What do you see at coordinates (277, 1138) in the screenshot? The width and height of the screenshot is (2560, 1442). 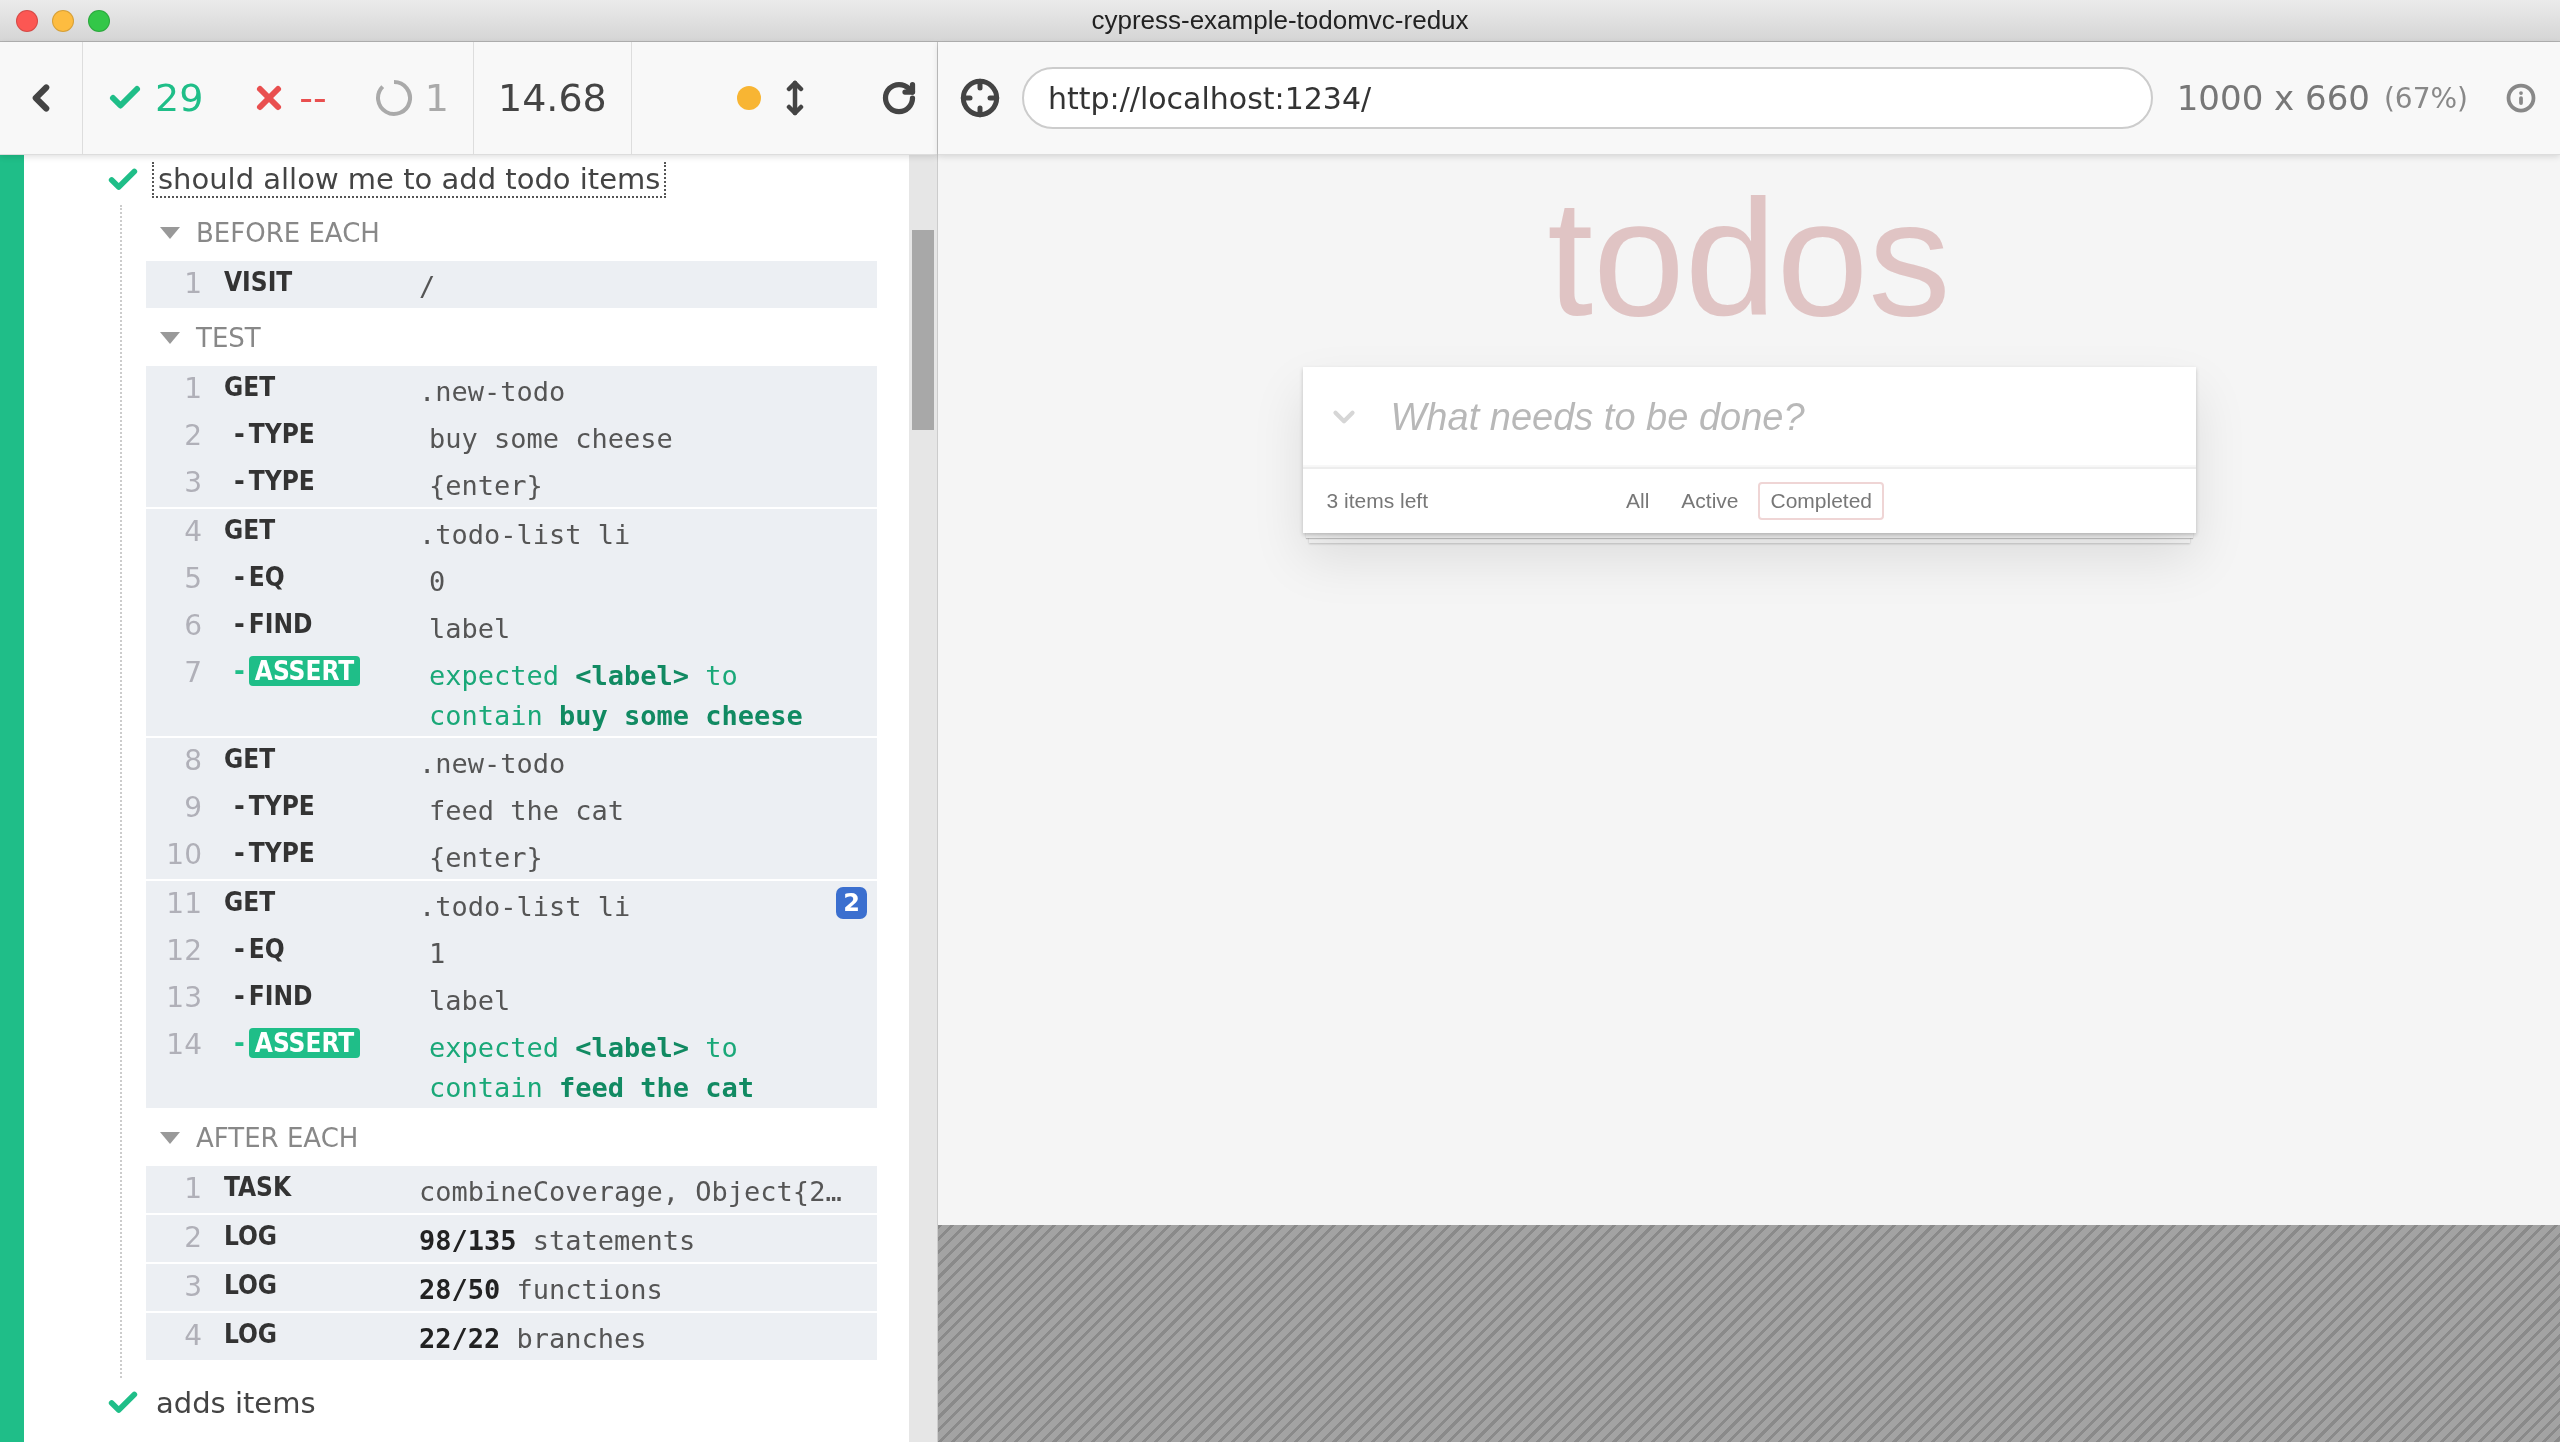 I see `hook-title: AFTER EACH` at bounding box center [277, 1138].